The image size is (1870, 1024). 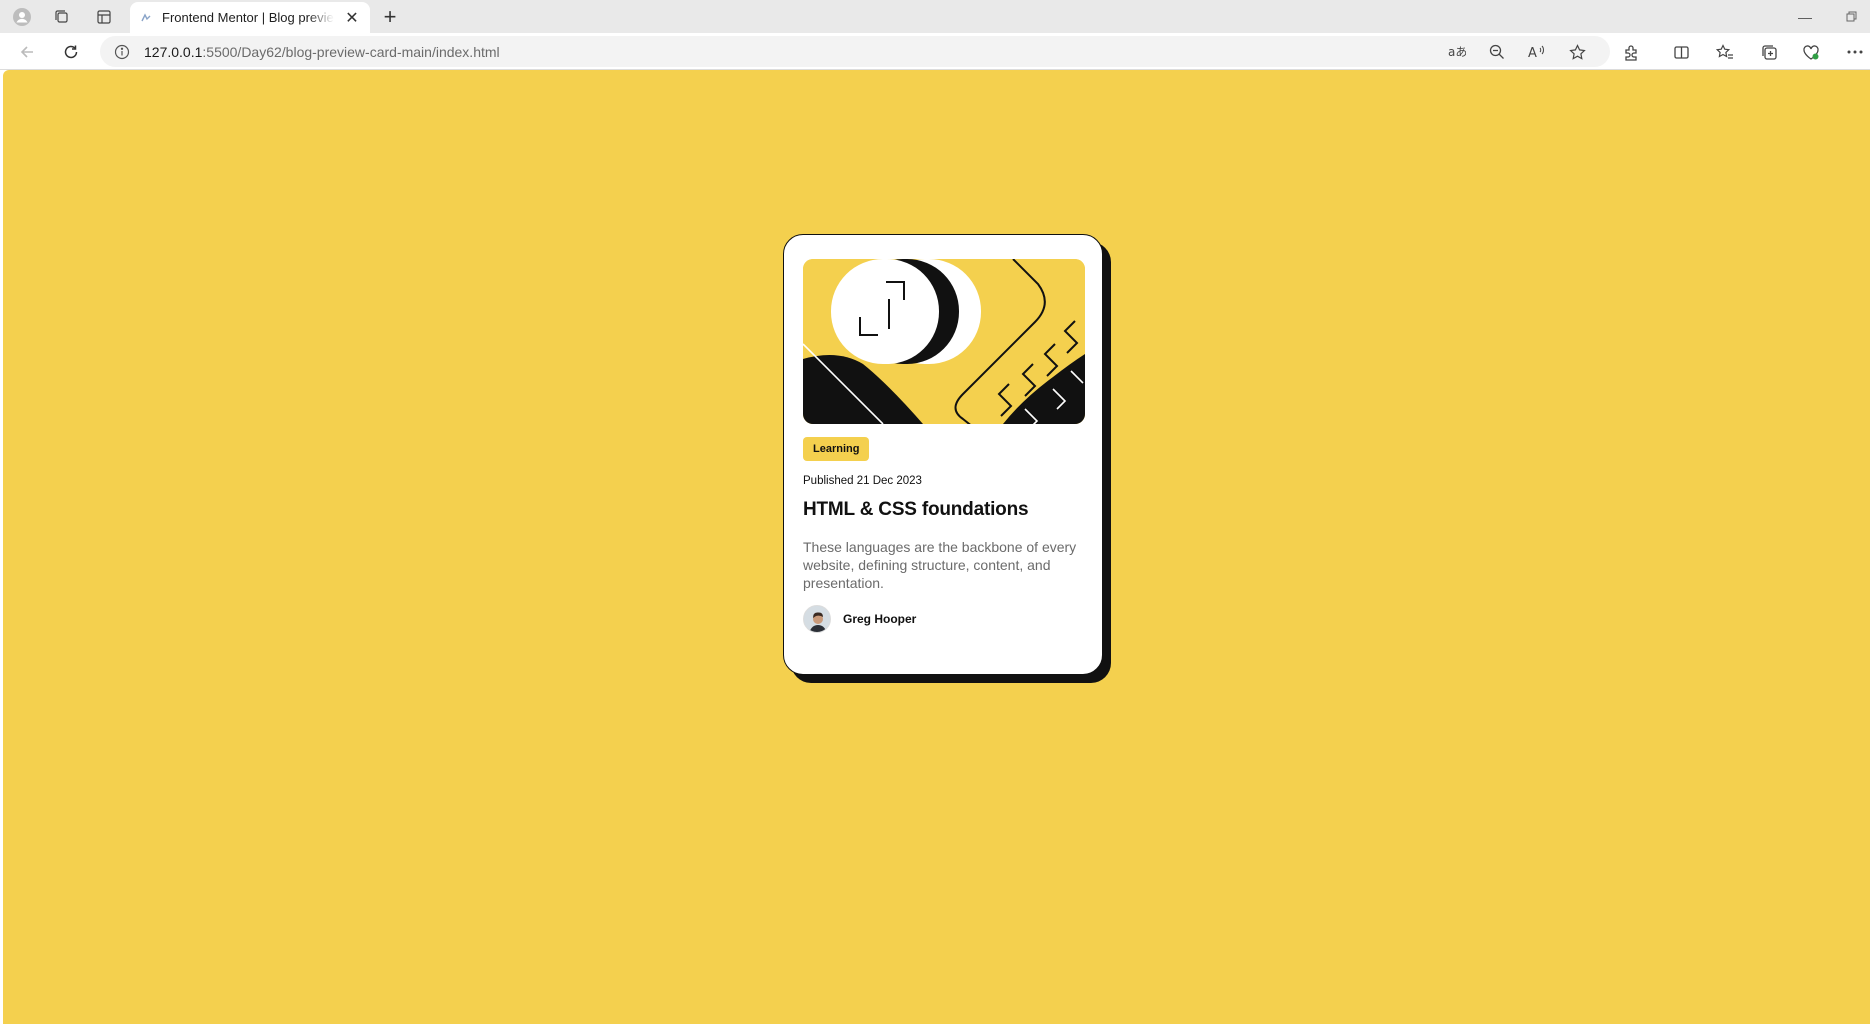 I want to click on card-title: HTML & CSS foundations, so click(x=943, y=510).